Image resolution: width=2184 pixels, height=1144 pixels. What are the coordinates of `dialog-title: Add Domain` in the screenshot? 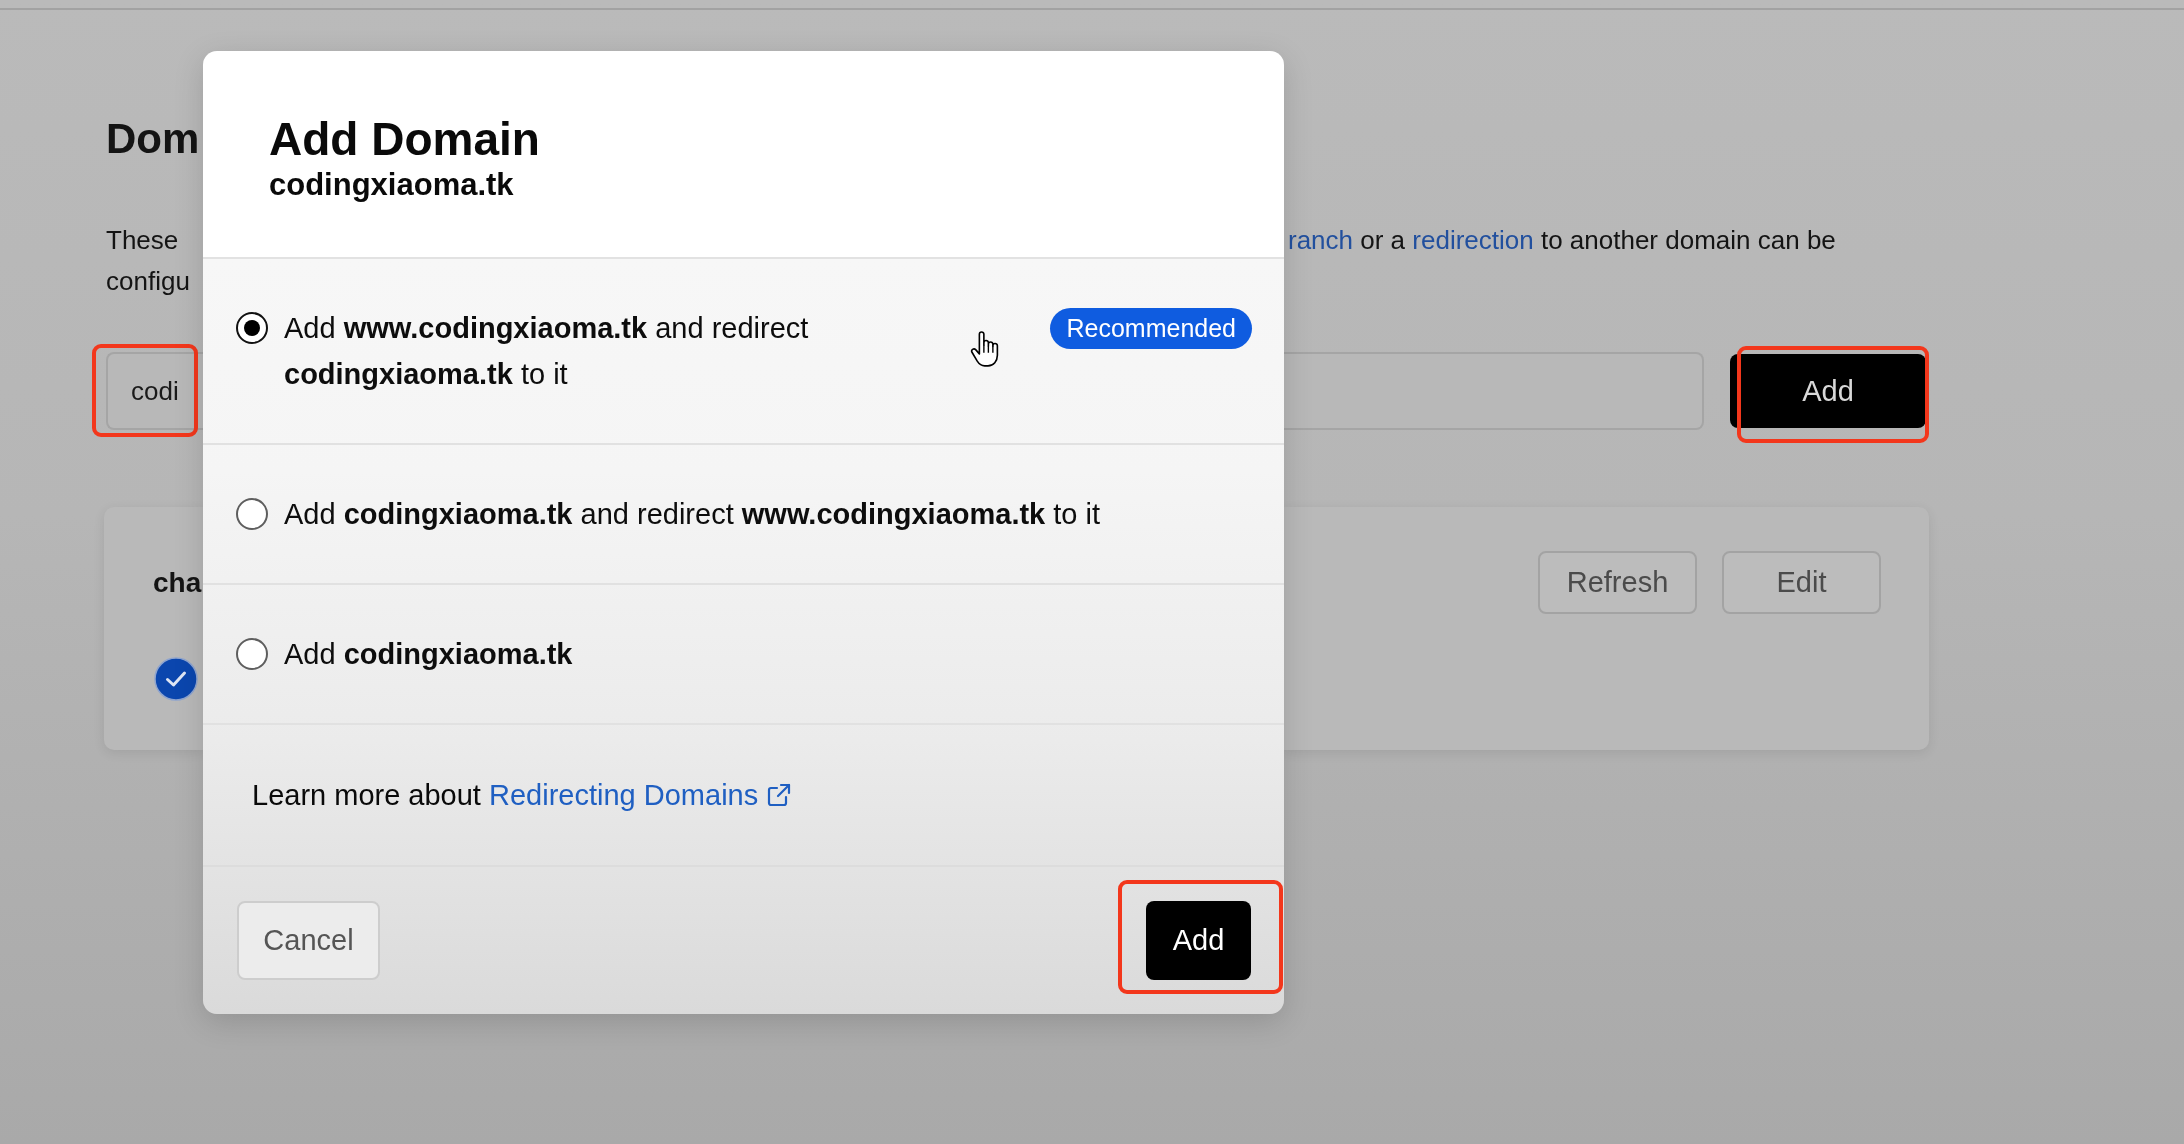 It's located at (404, 139).